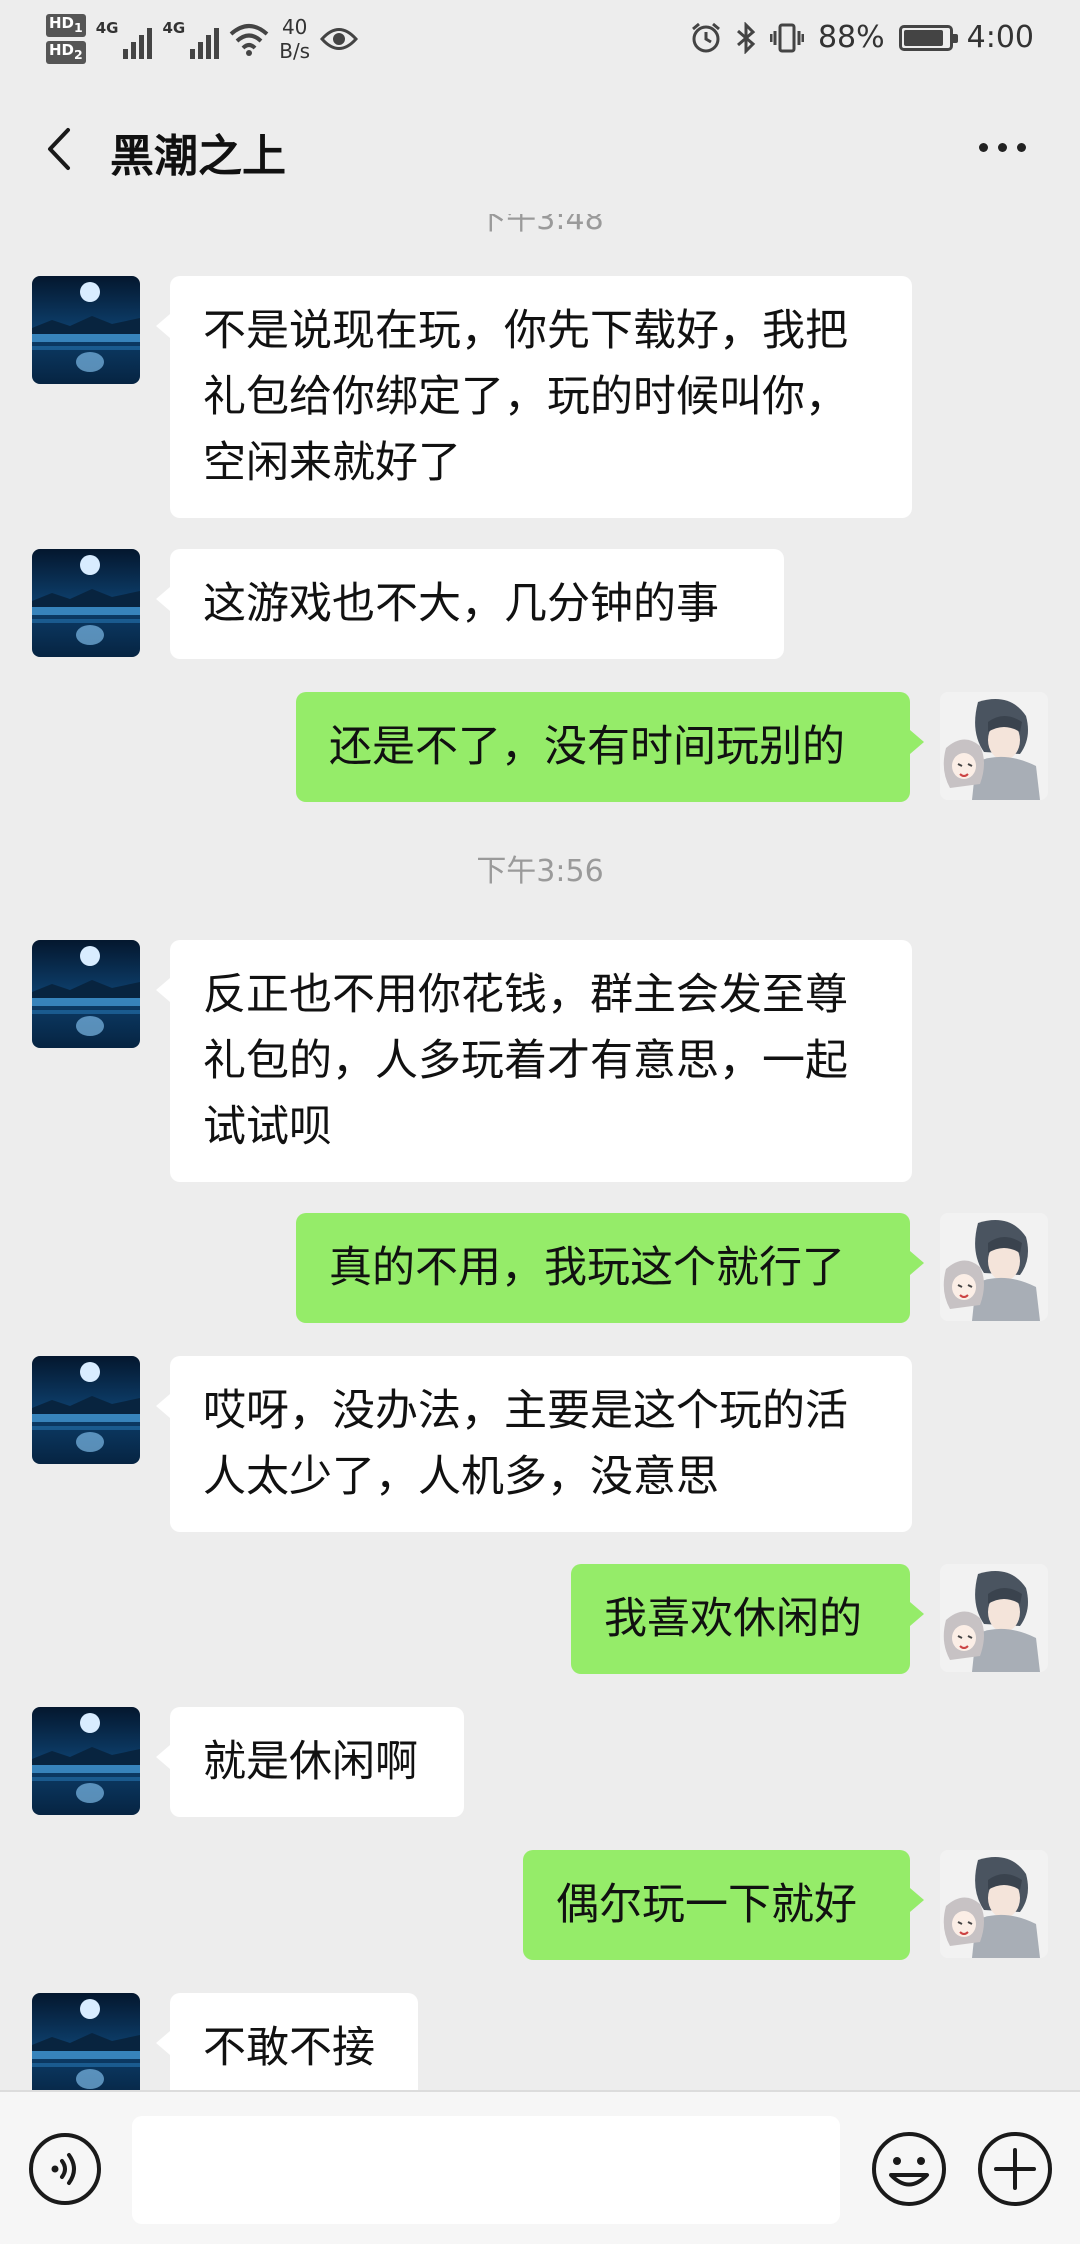 This screenshot has width=1080, height=2244. Describe the element at coordinates (461, 1477) in the screenshot. I see `message-line: 人太少了，人机多，没意思` at that location.